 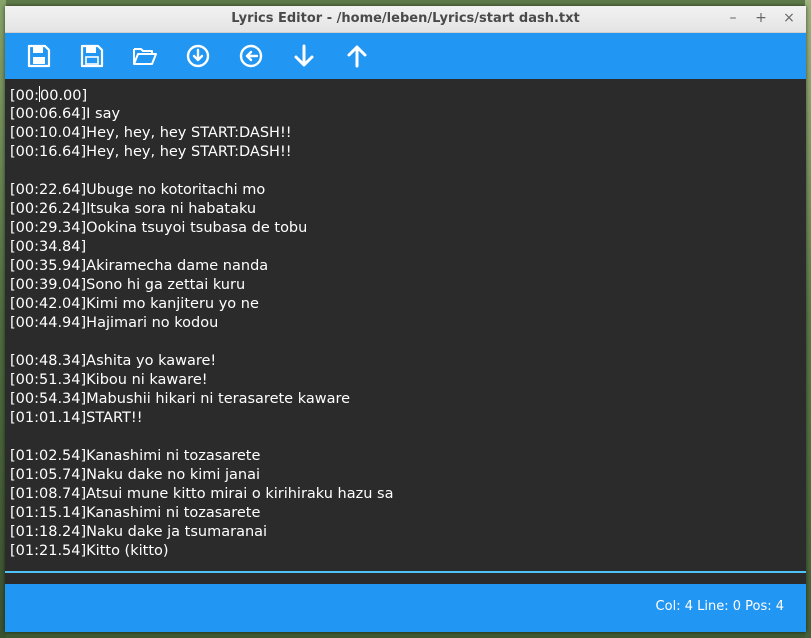 What do you see at coordinates (138, 190) in the screenshot?
I see `lyrics-line: [00:22.64]Ubuge no kotoritachi mo` at bounding box center [138, 190].